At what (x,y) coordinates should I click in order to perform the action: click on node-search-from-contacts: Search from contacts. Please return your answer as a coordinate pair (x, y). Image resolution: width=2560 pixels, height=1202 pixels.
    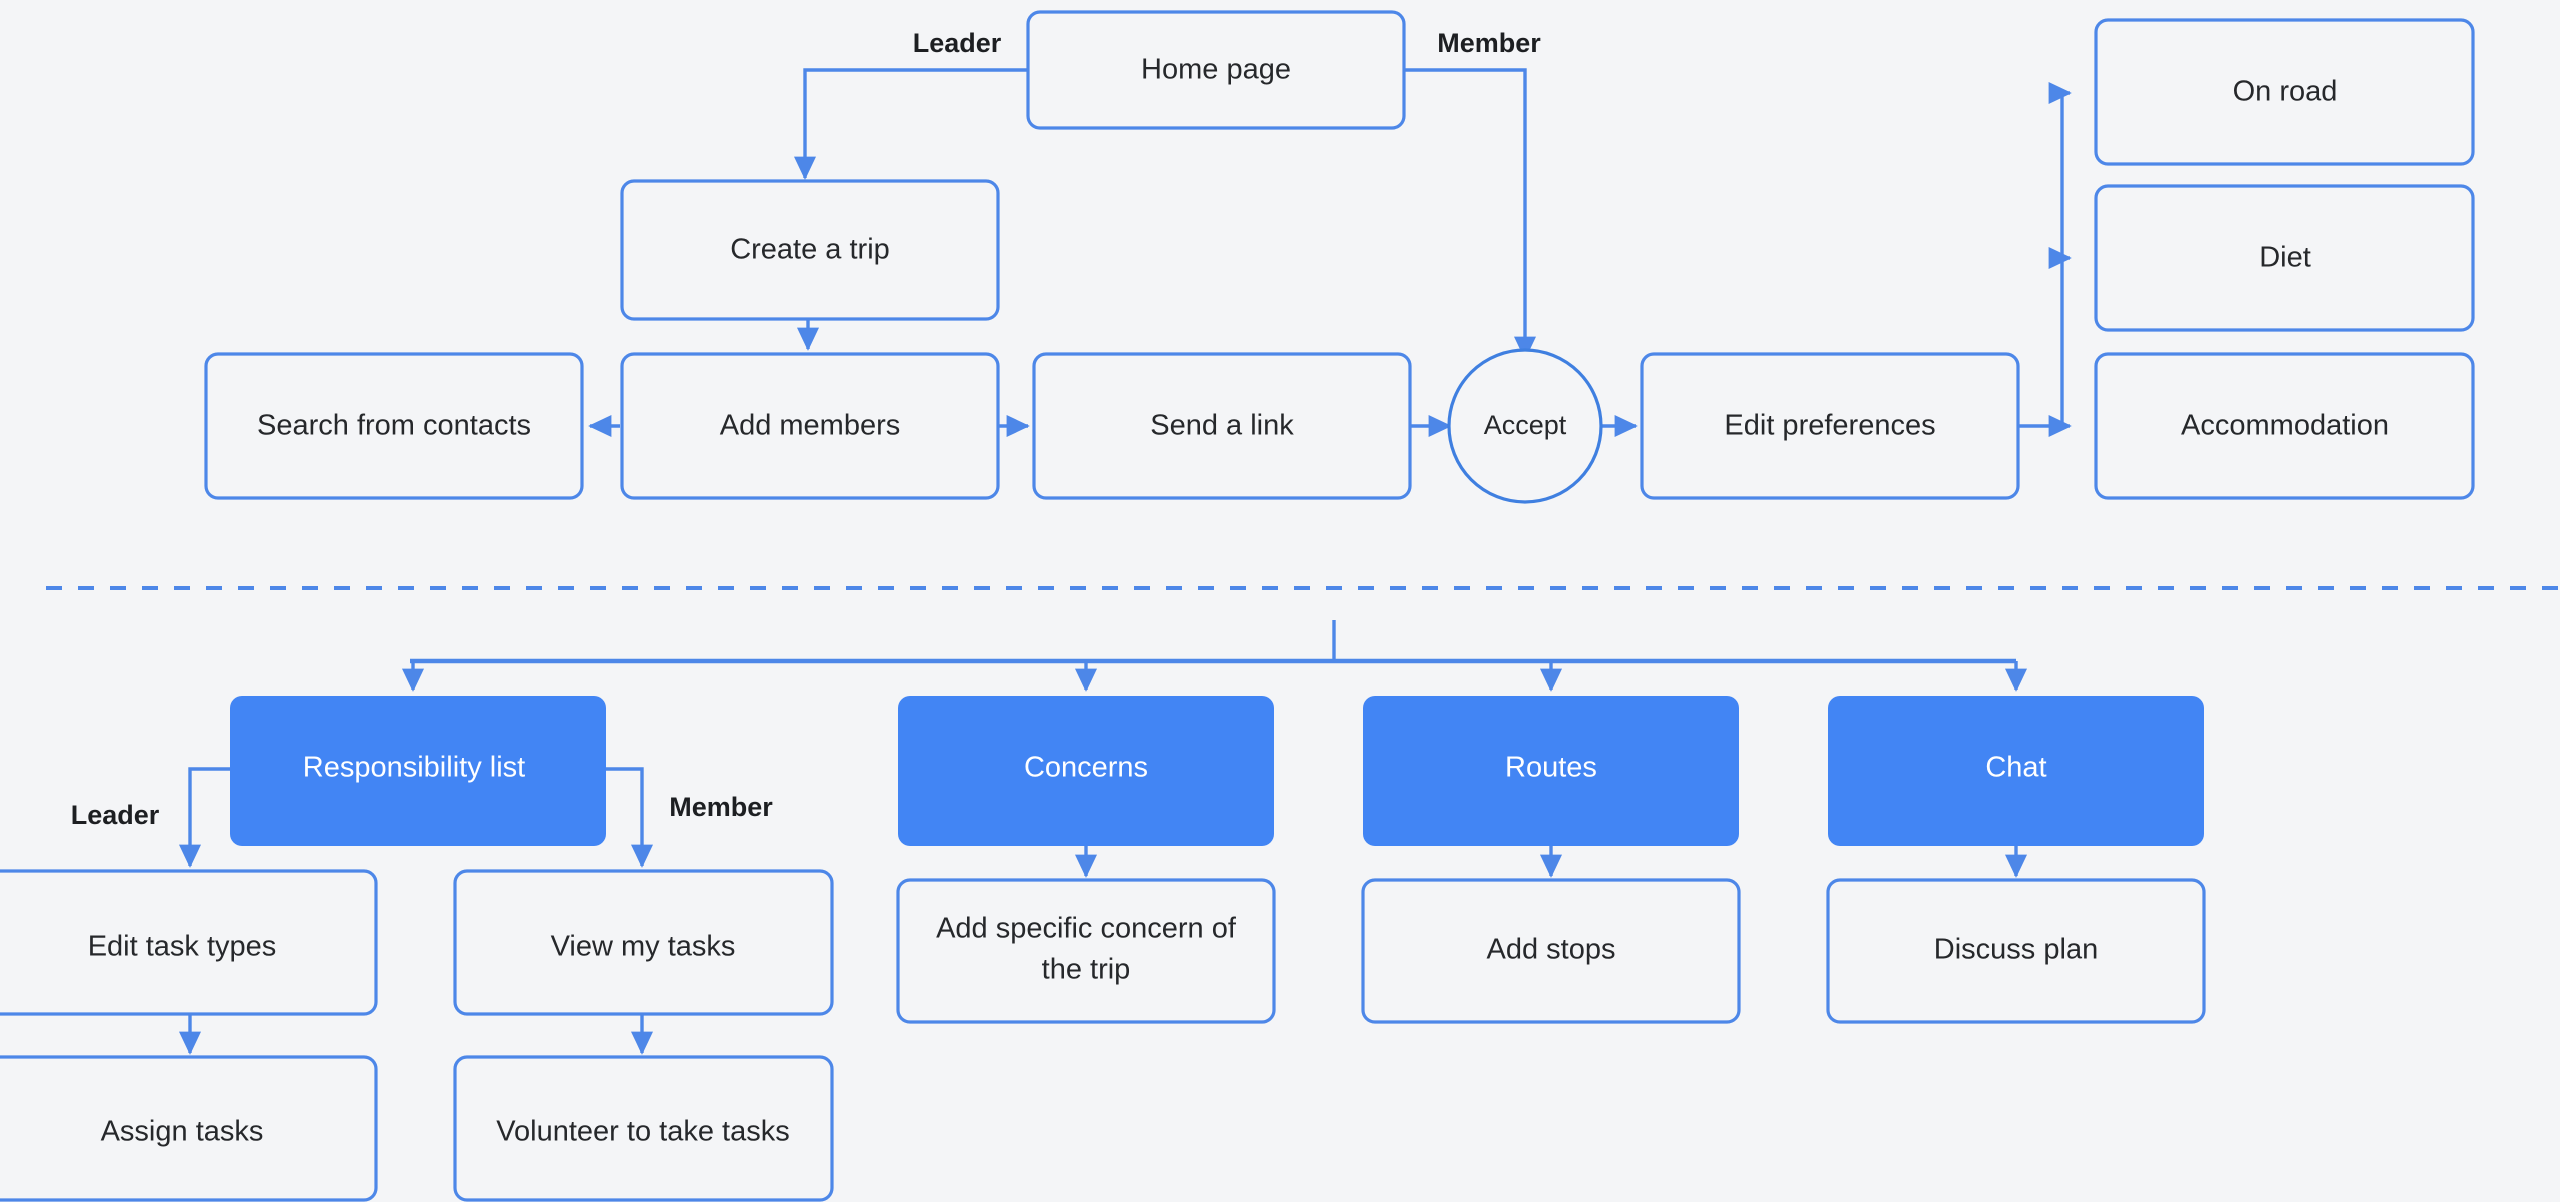
    Looking at the image, I should click on (394, 426).